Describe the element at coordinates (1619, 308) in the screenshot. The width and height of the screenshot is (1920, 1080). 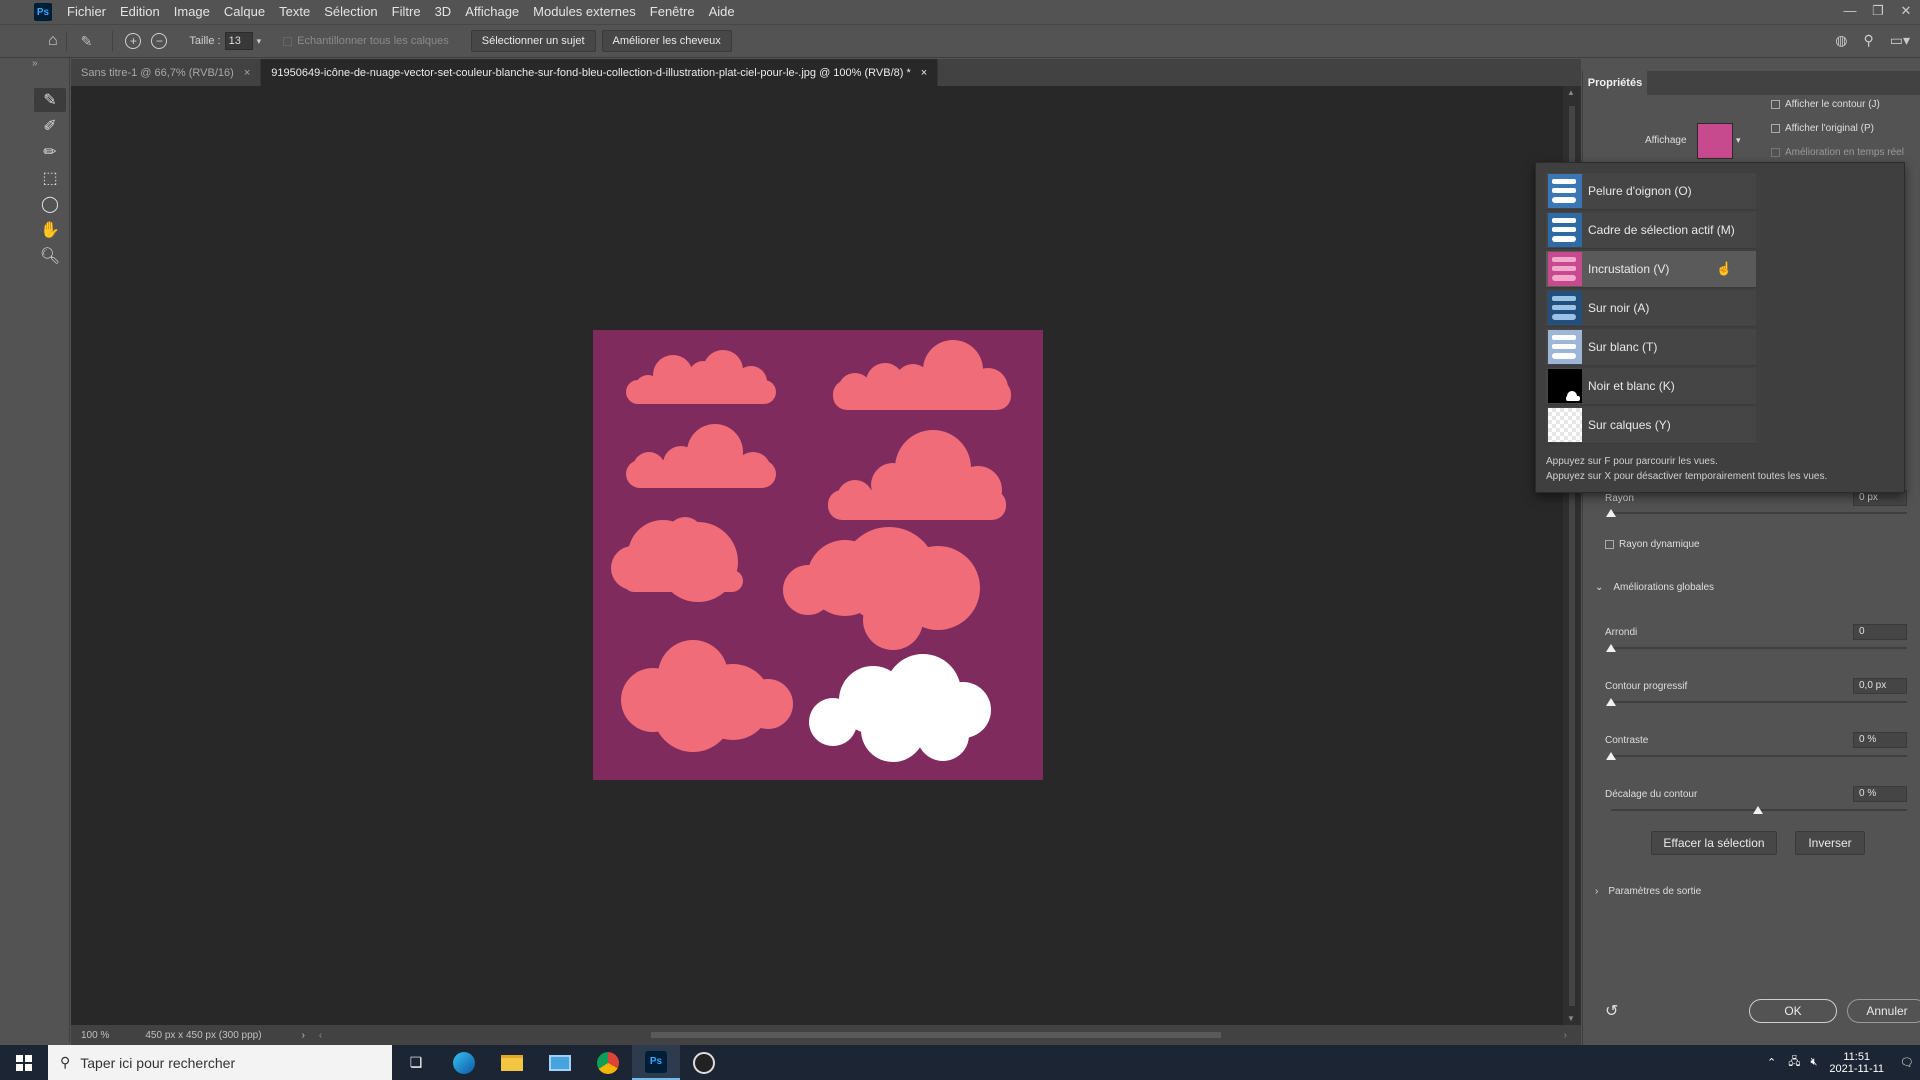
I see `view-option-label: Sur noir (A)` at that location.